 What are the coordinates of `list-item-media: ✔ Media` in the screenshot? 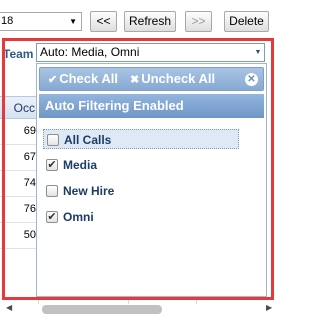 It's located at (141, 165).